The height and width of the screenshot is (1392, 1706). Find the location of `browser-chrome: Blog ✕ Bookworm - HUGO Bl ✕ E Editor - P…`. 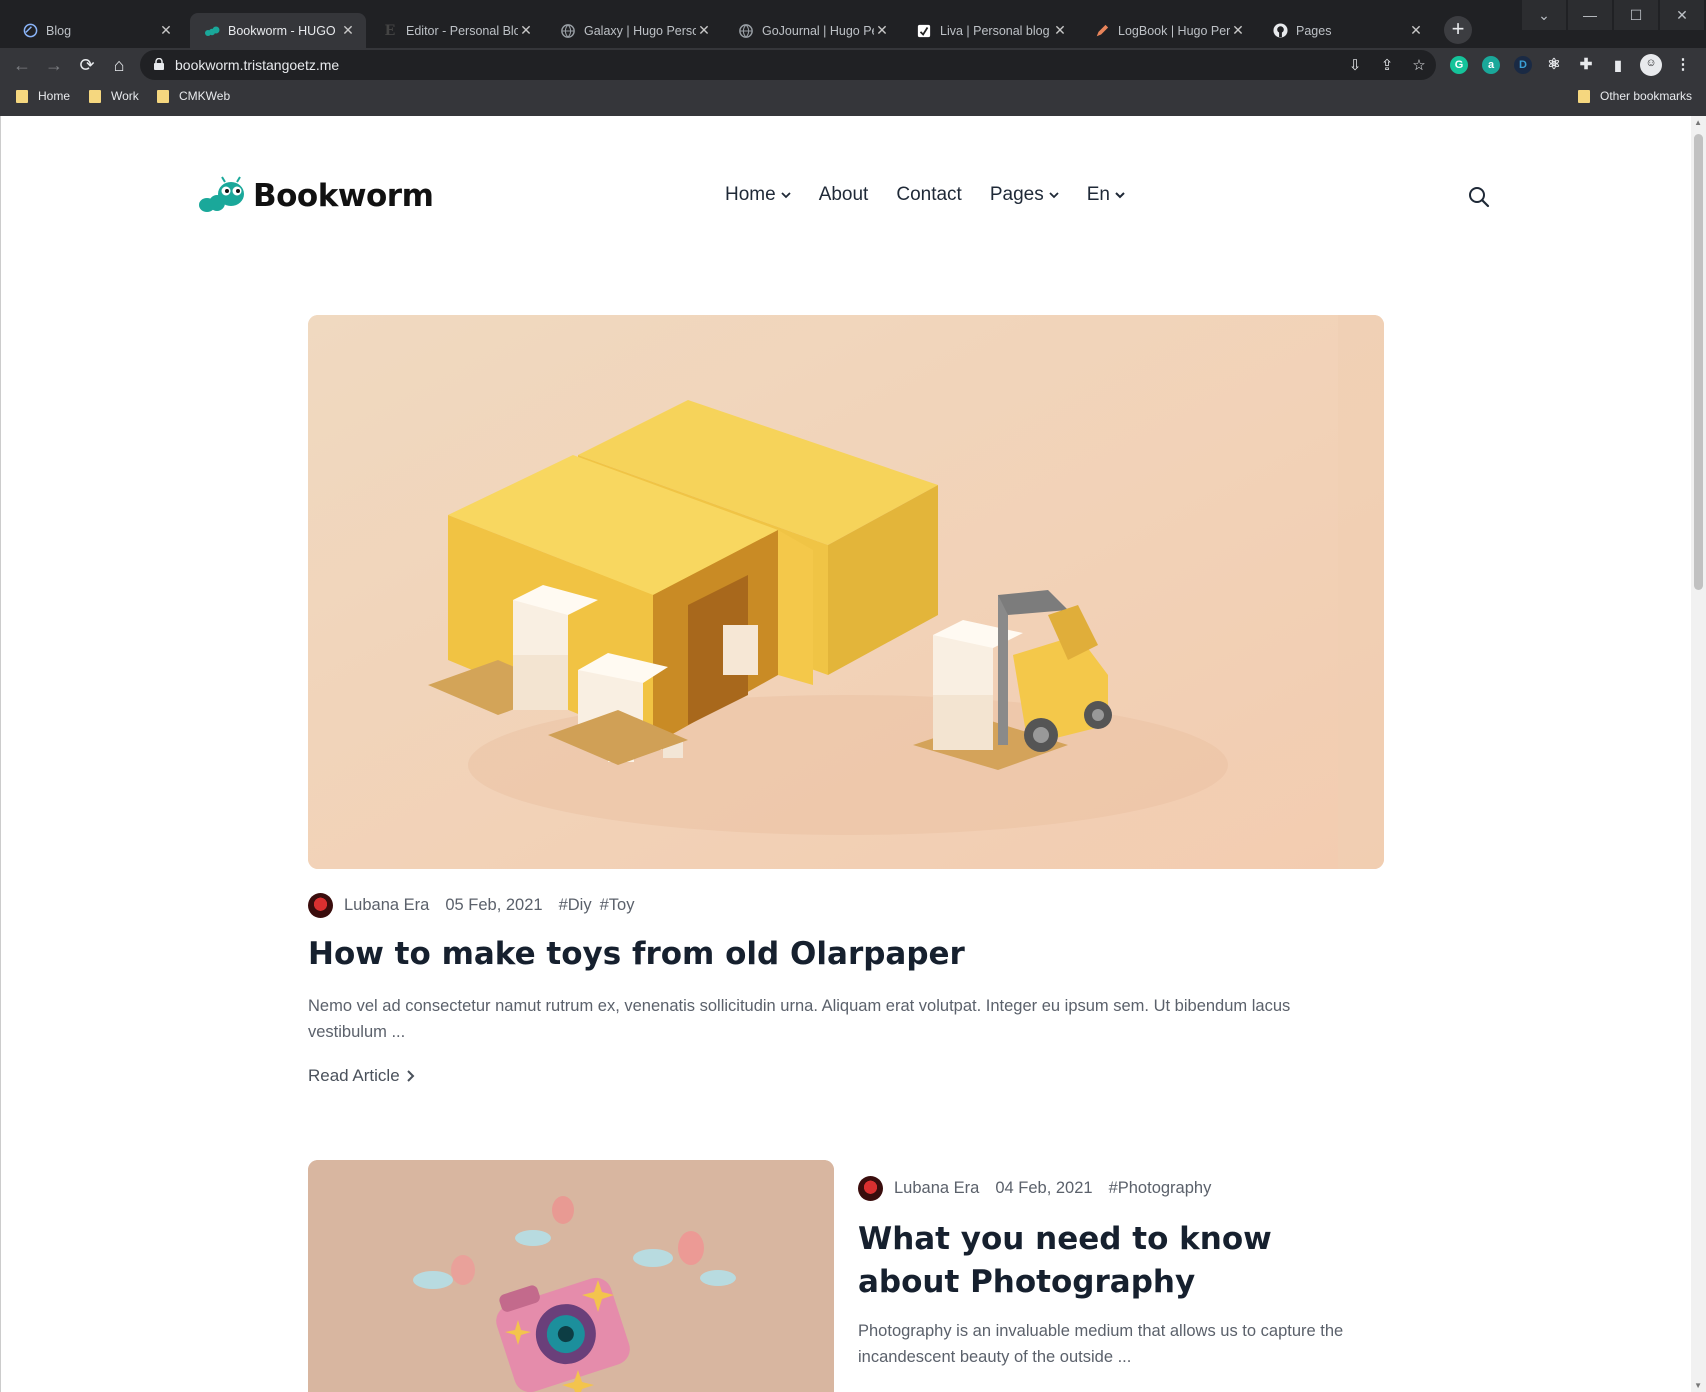

browser-chrome: Blog ✕ Bookworm - HUGO Bl ✕ E Editor - P… is located at coordinates (853, 58).